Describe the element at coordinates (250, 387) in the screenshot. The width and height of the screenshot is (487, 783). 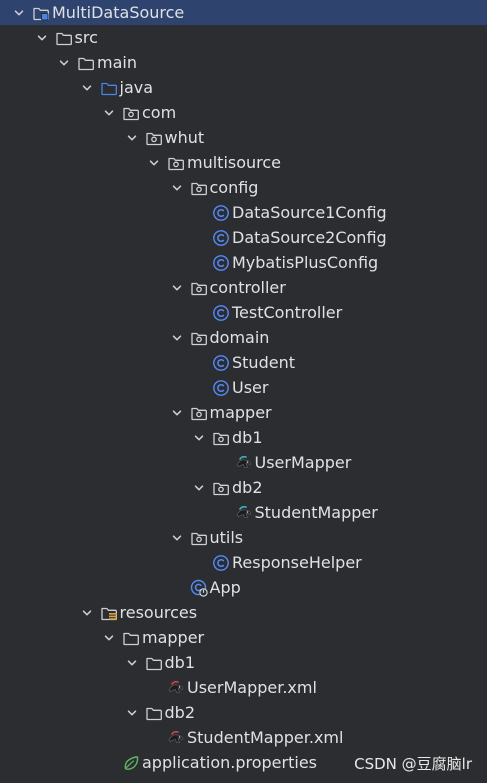
I see `tree-item-label: User` at that location.